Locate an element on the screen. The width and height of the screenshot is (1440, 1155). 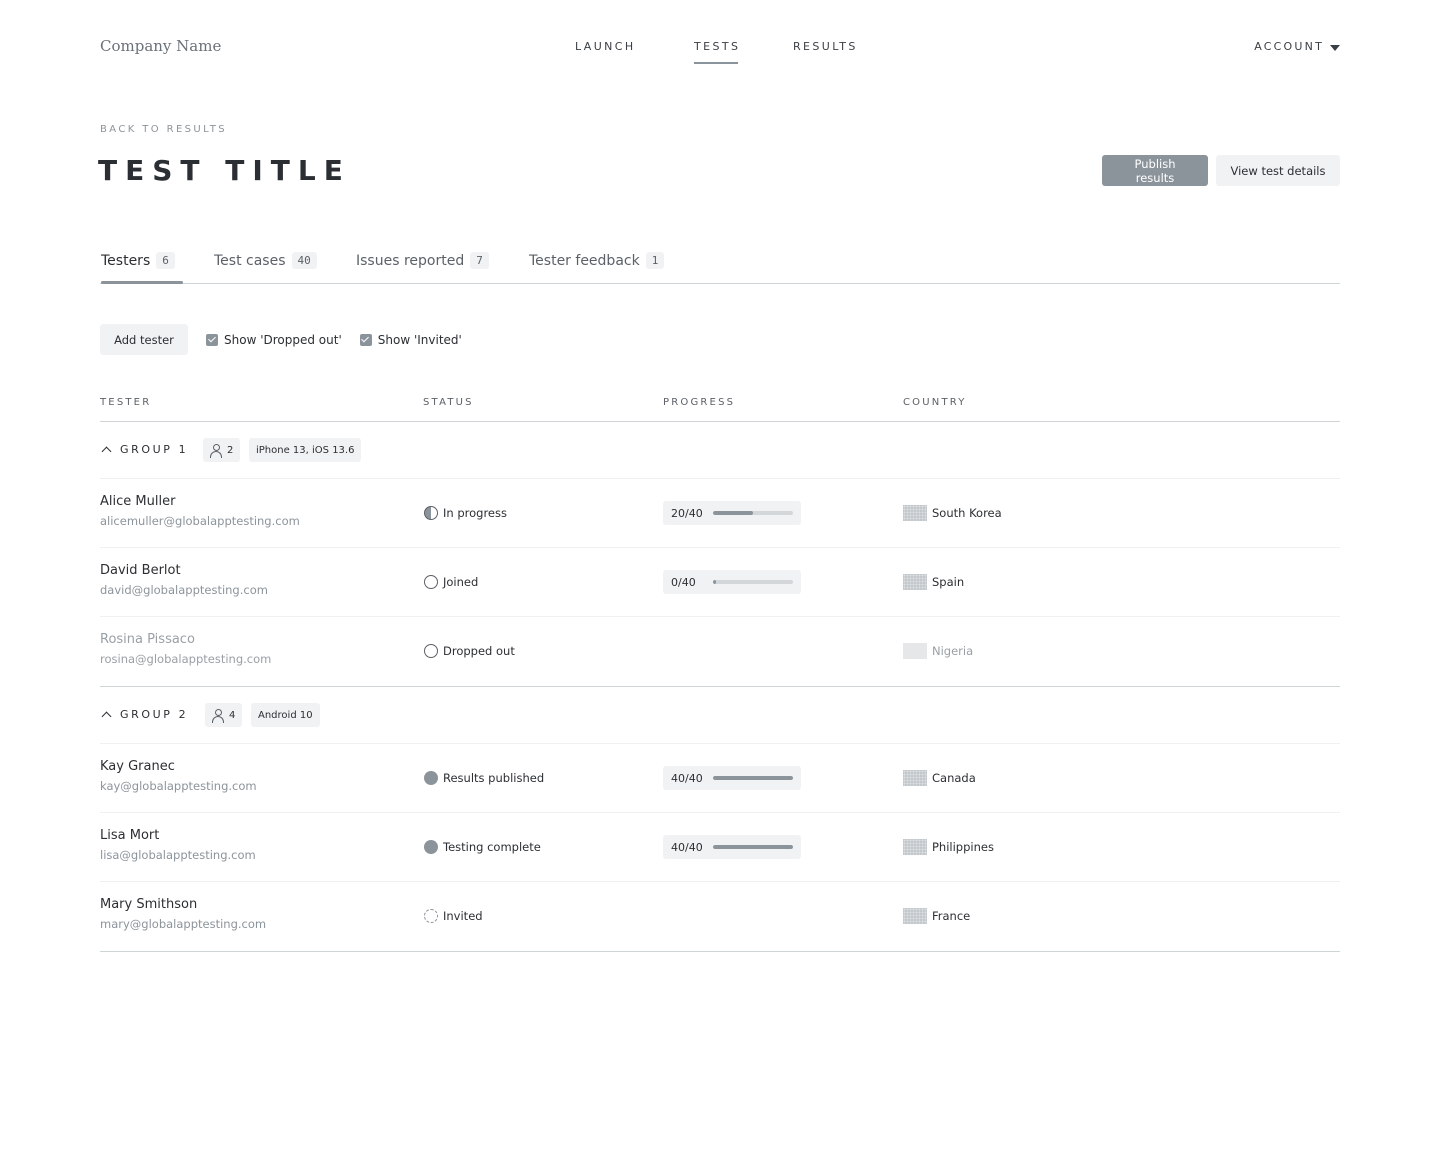
tab-label: Testers is located at coordinates (126, 260).